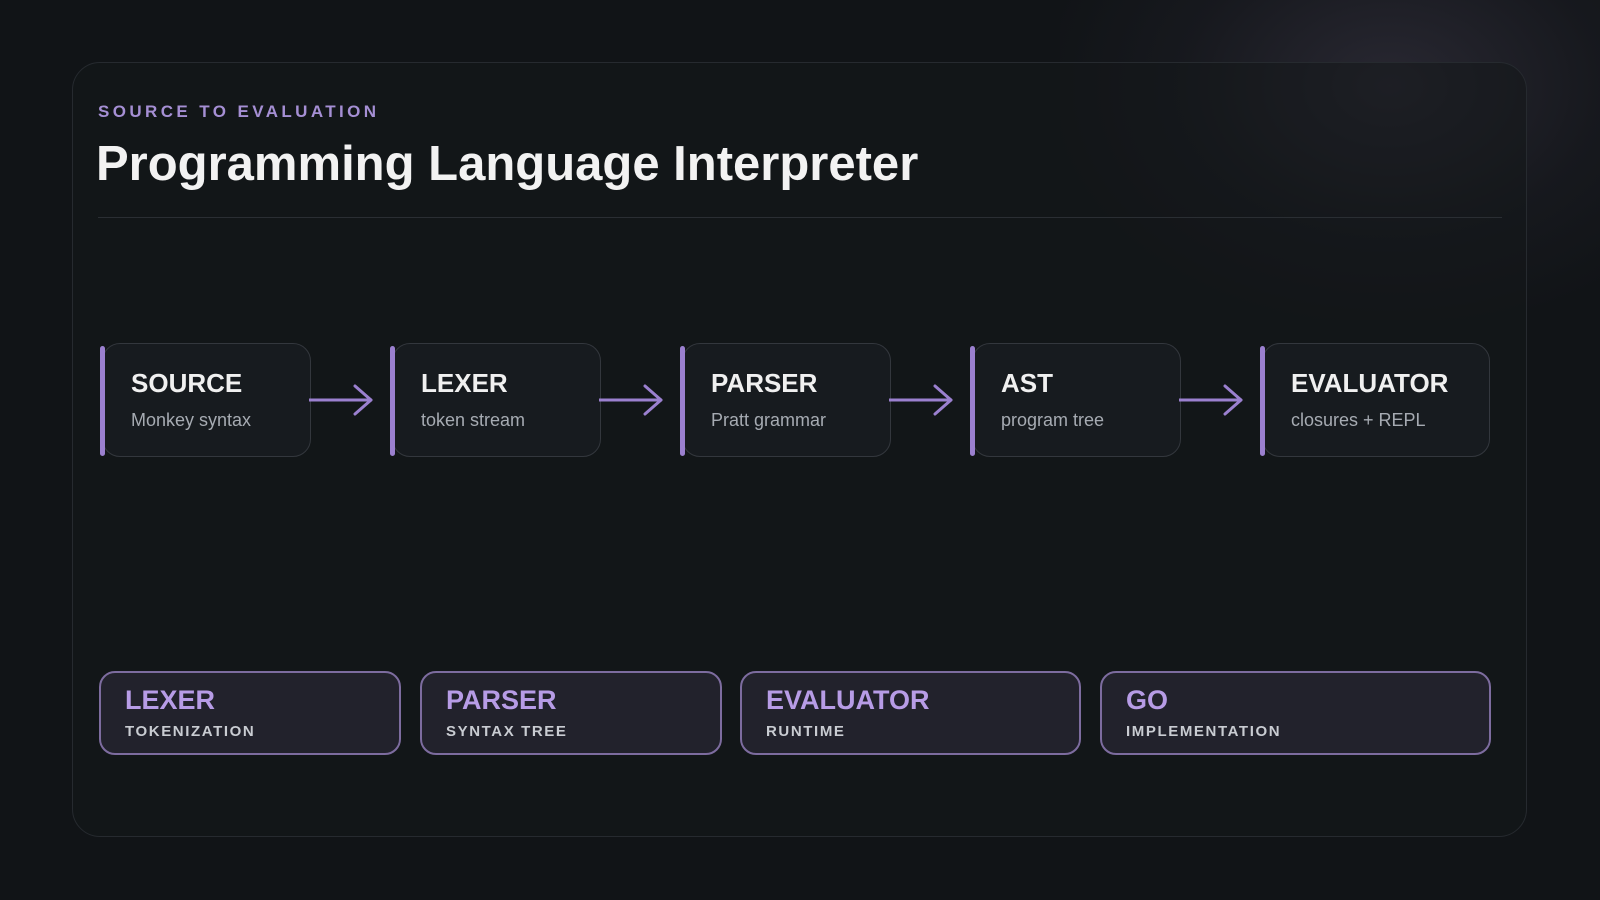  What do you see at coordinates (1358, 420) in the screenshot?
I see `stage-subtitle: closures + REPL` at bounding box center [1358, 420].